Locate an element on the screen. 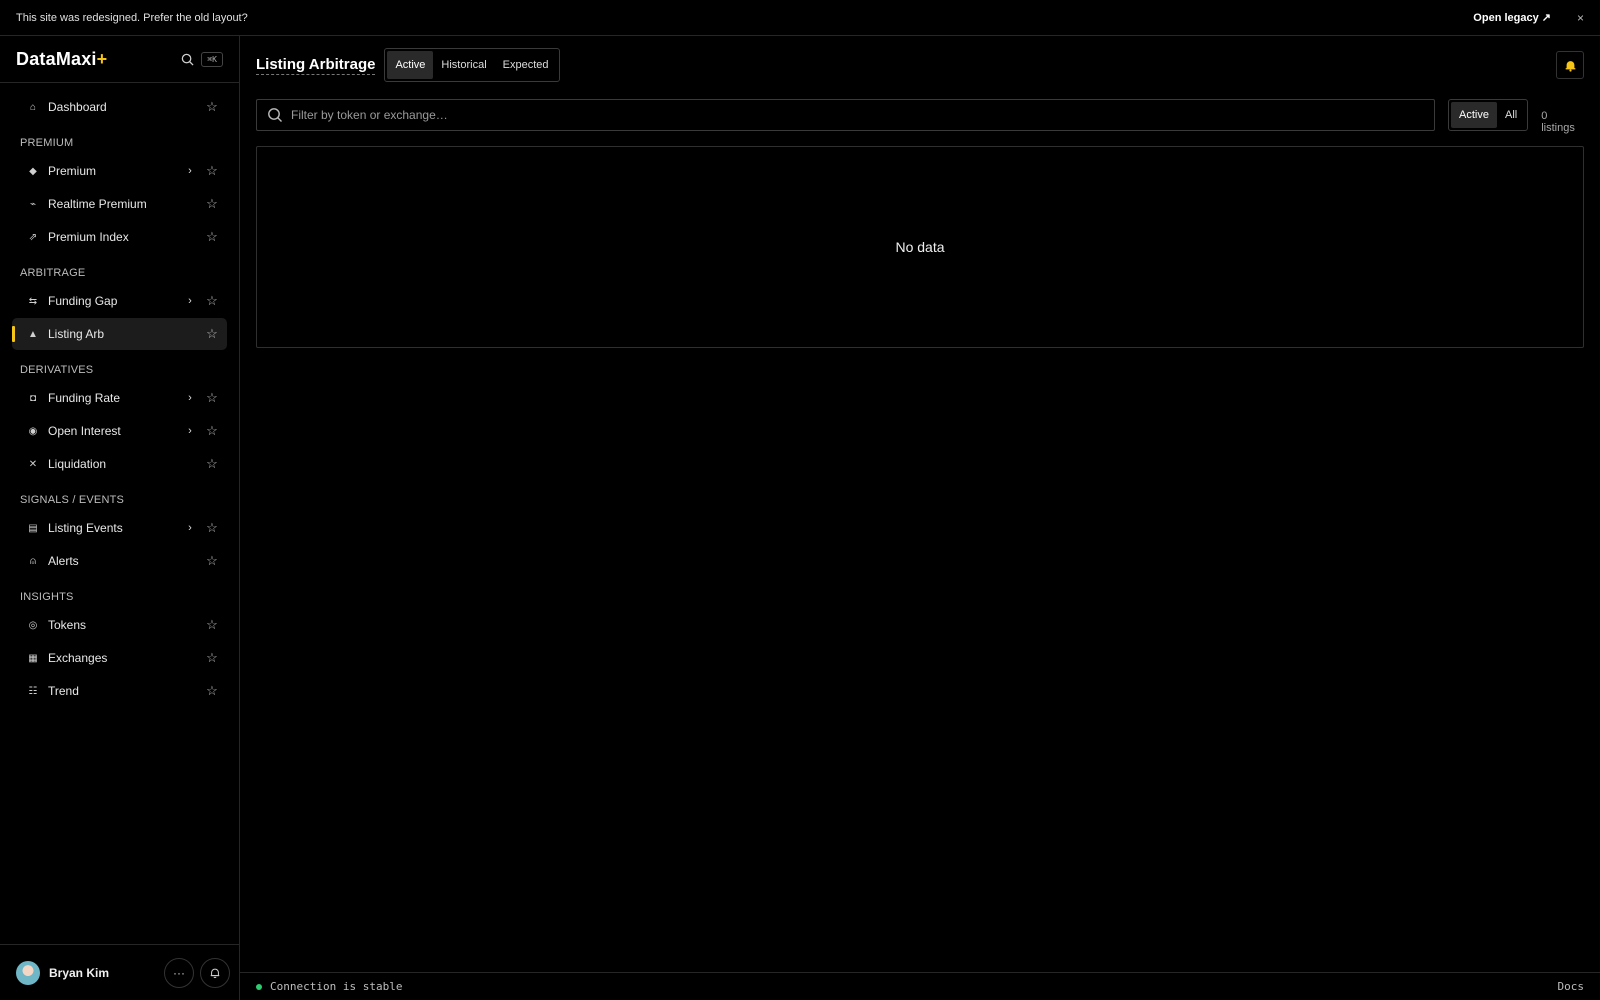 The image size is (1600, 1000). user-panel: Bryan Kim ··· is located at coordinates (119, 972).